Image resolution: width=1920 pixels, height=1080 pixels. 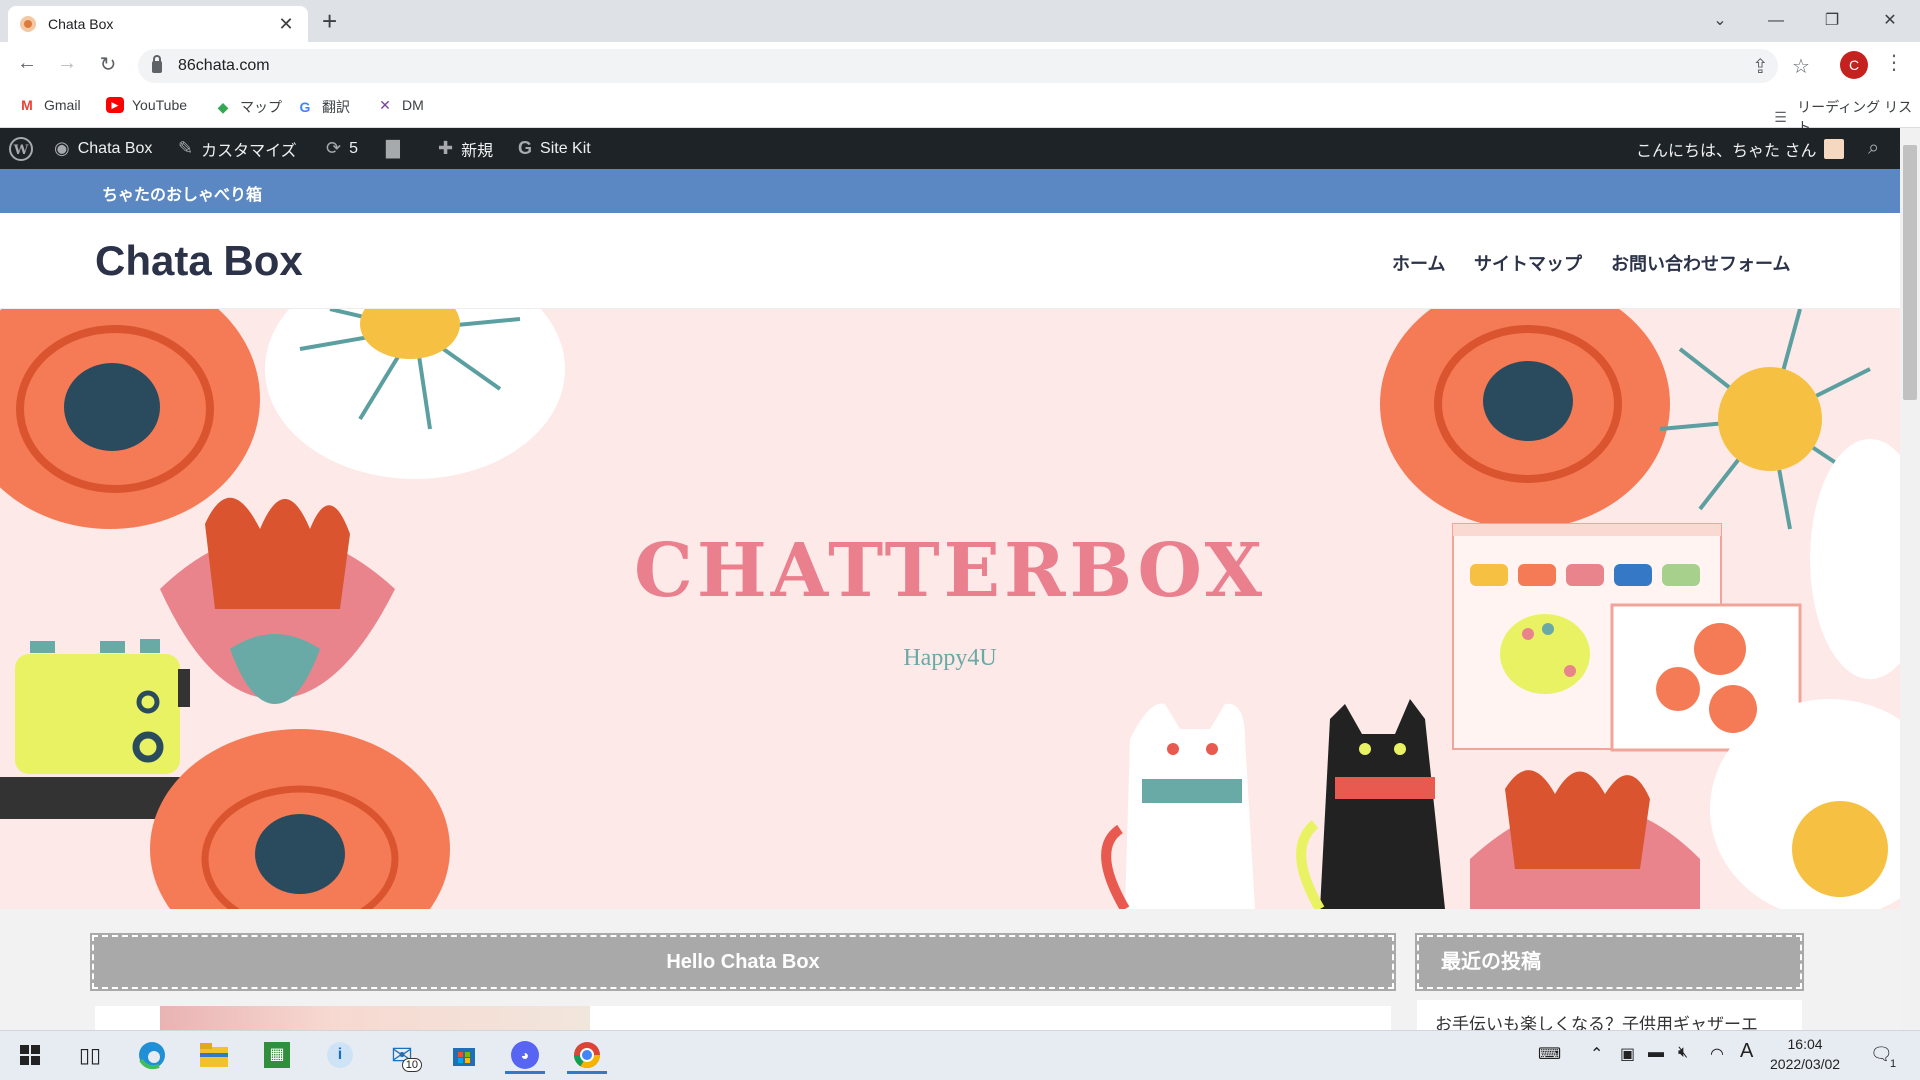 What do you see at coordinates (305, 107) in the screenshot?
I see `translate-icon: G` at bounding box center [305, 107].